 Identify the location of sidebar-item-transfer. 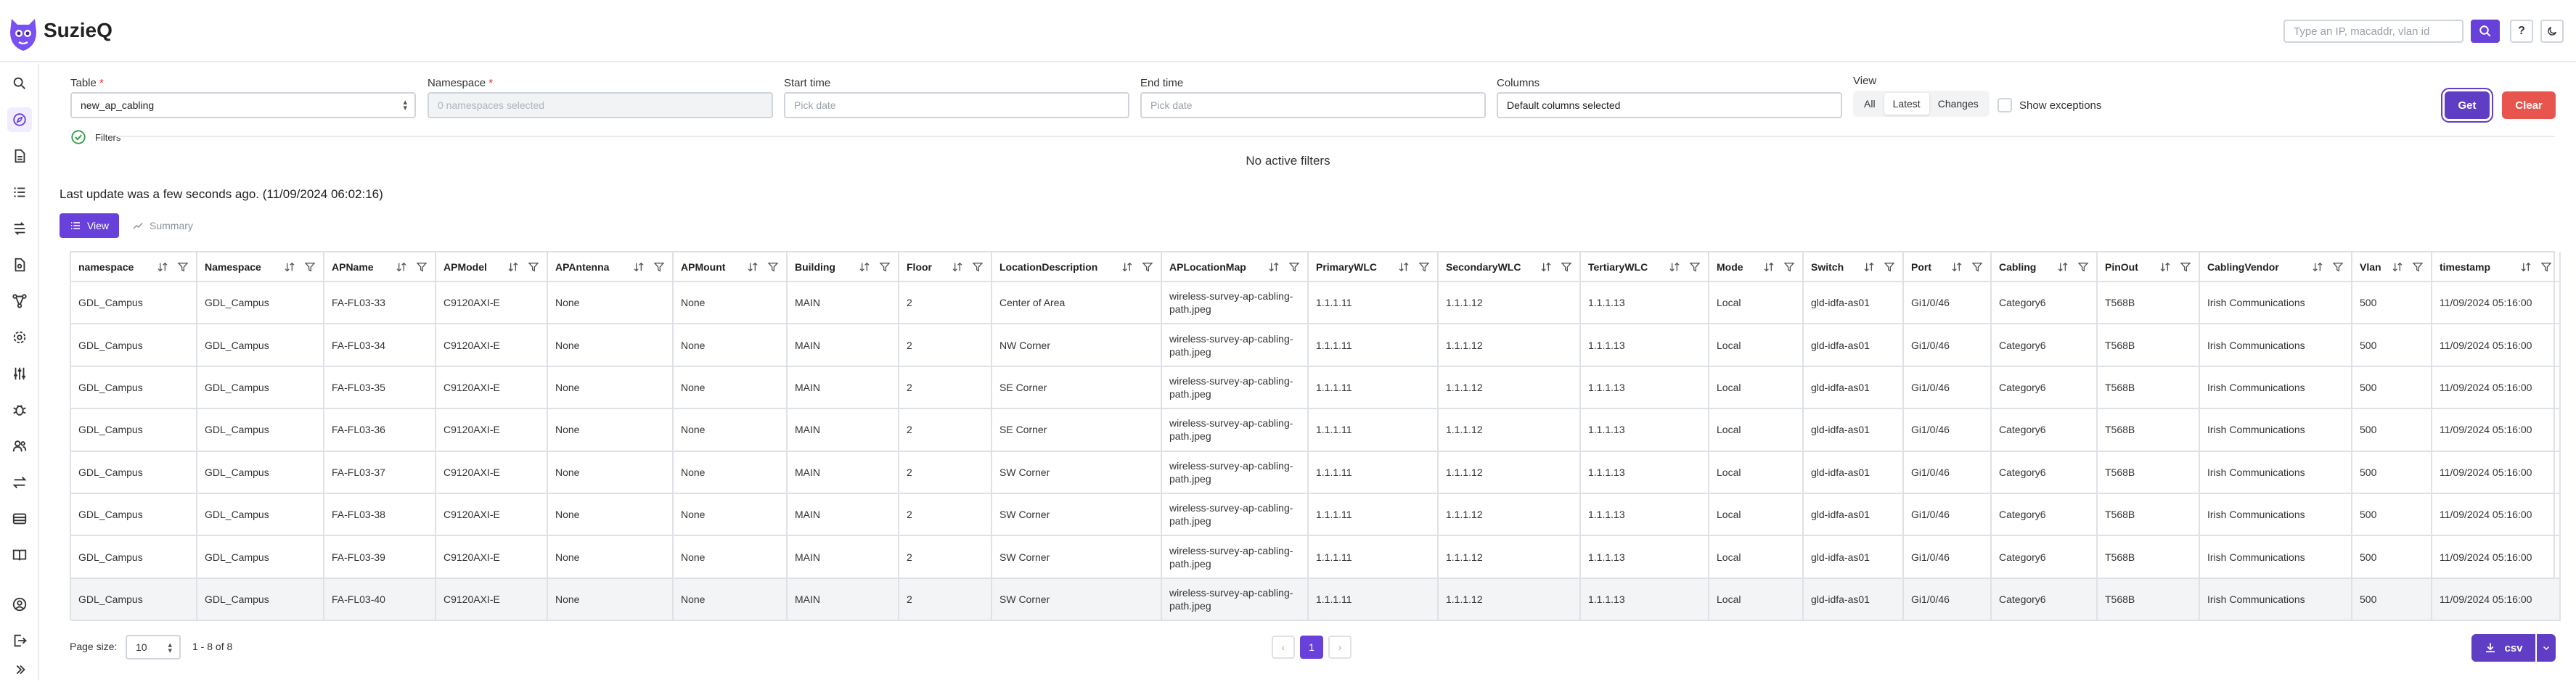
(20, 483).